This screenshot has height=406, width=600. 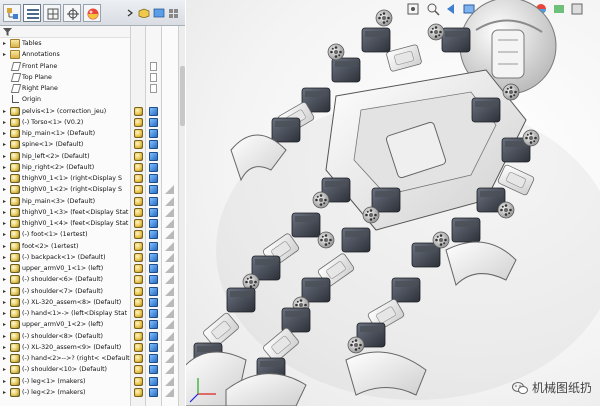 What do you see at coordinates (7, 32) in the screenshot?
I see `filter-funnel-icon` at bounding box center [7, 32].